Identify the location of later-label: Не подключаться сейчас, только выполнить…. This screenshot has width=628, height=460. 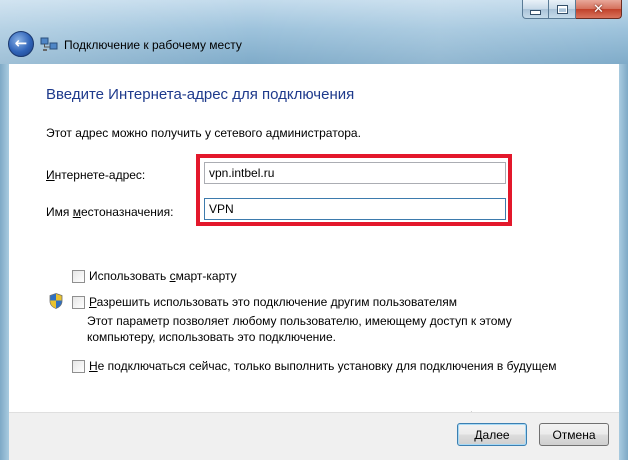
(323, 366).